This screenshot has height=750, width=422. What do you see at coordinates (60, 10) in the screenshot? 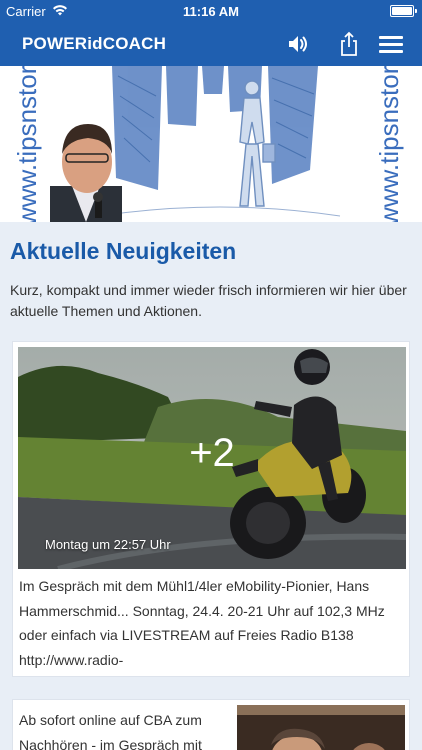
I see `wifi-icon` at bounding box center [60, 10].